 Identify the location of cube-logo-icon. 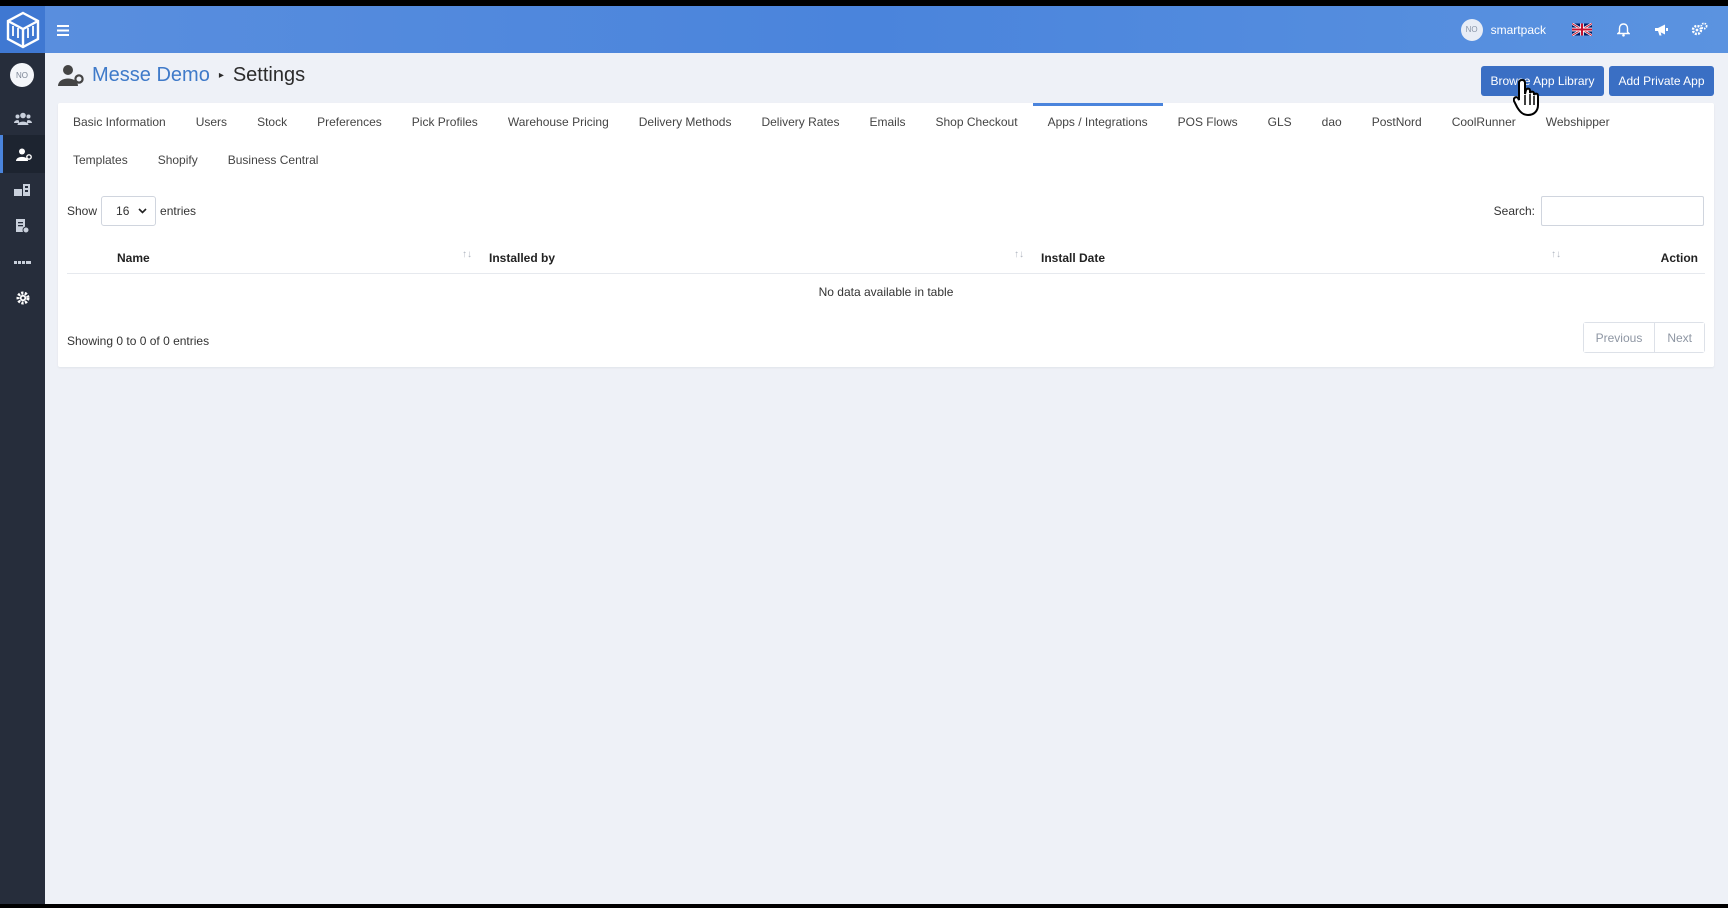
(22, 29).